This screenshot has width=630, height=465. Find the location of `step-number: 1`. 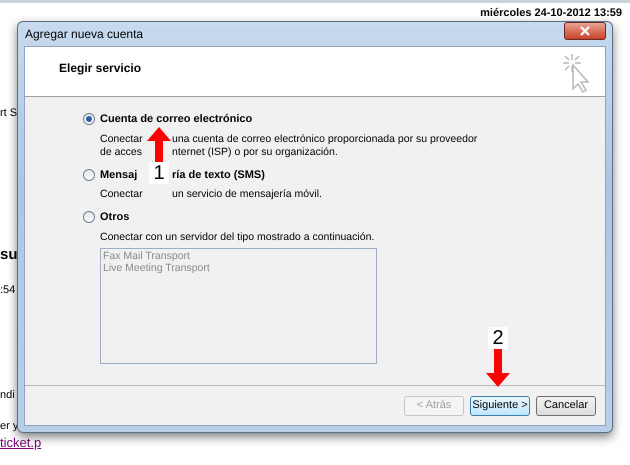

step-number: 1 is located at coordinates (159, 173).